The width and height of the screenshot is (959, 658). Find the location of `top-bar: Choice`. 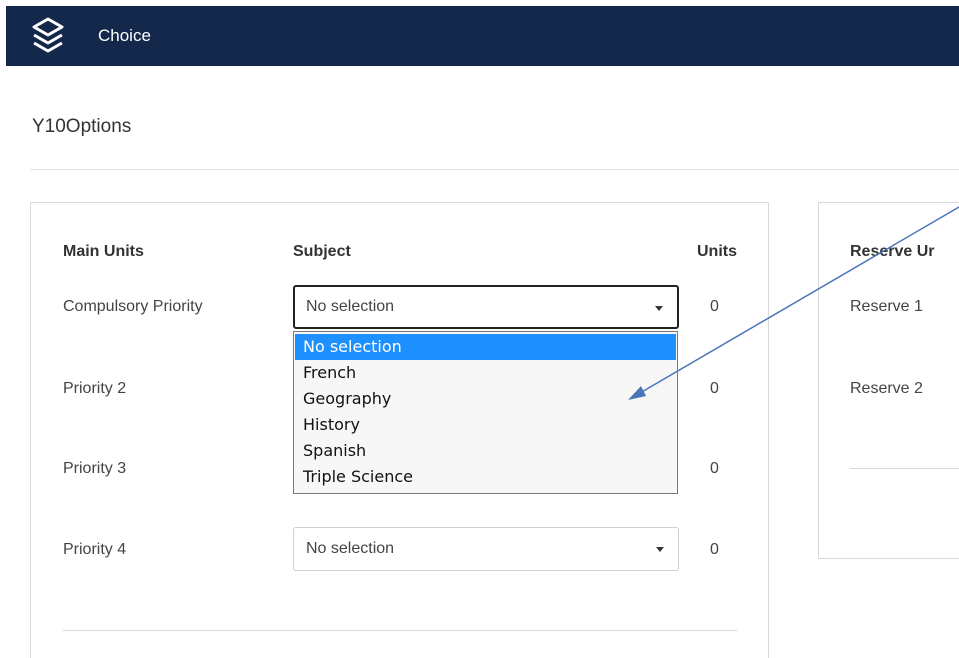

top-bar: Choice is located at coordinates (482, 36).